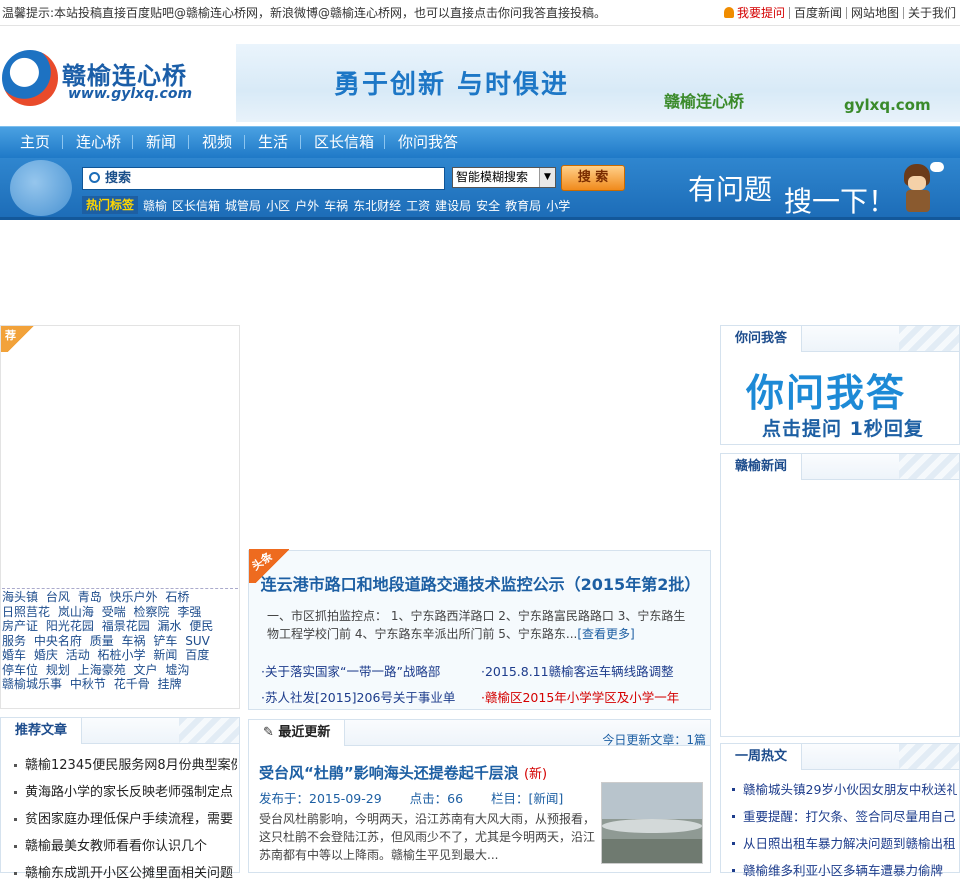  Describe the element at coordinates (177, 597) in the screenshot. I see `keyword-tag: 石桥` at that location.